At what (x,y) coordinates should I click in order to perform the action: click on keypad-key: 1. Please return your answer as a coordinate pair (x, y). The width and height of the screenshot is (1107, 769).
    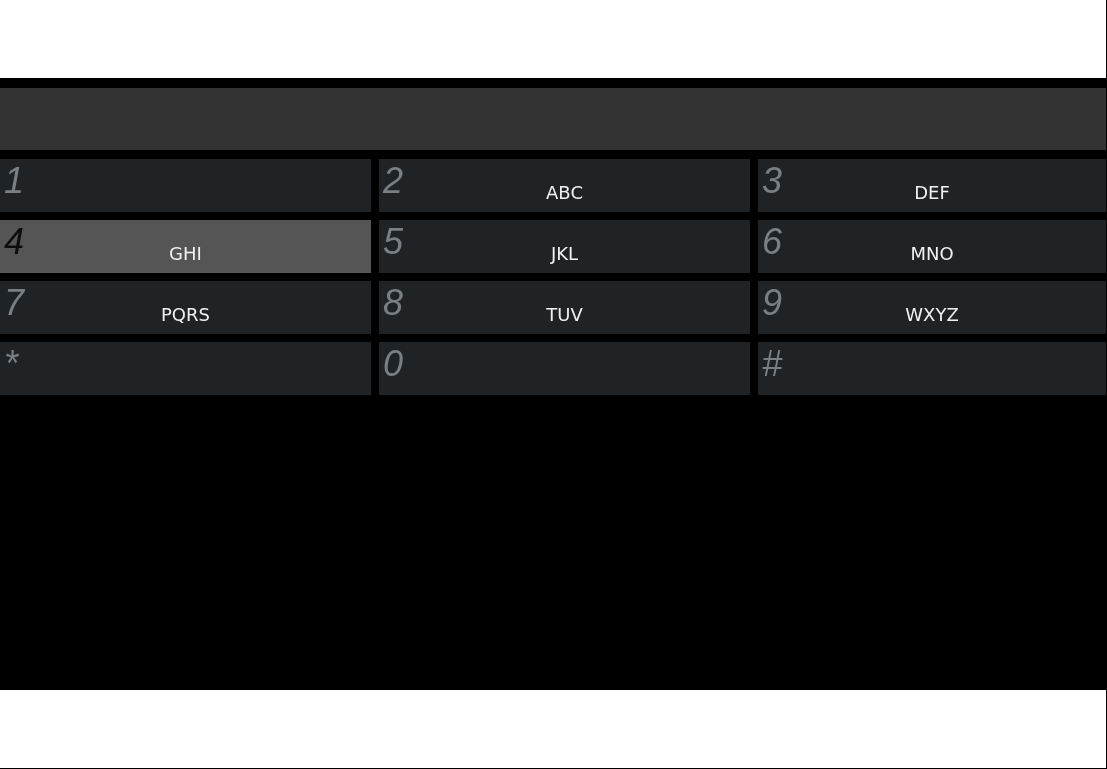
    Looking at the image, I should click on (185, 185).